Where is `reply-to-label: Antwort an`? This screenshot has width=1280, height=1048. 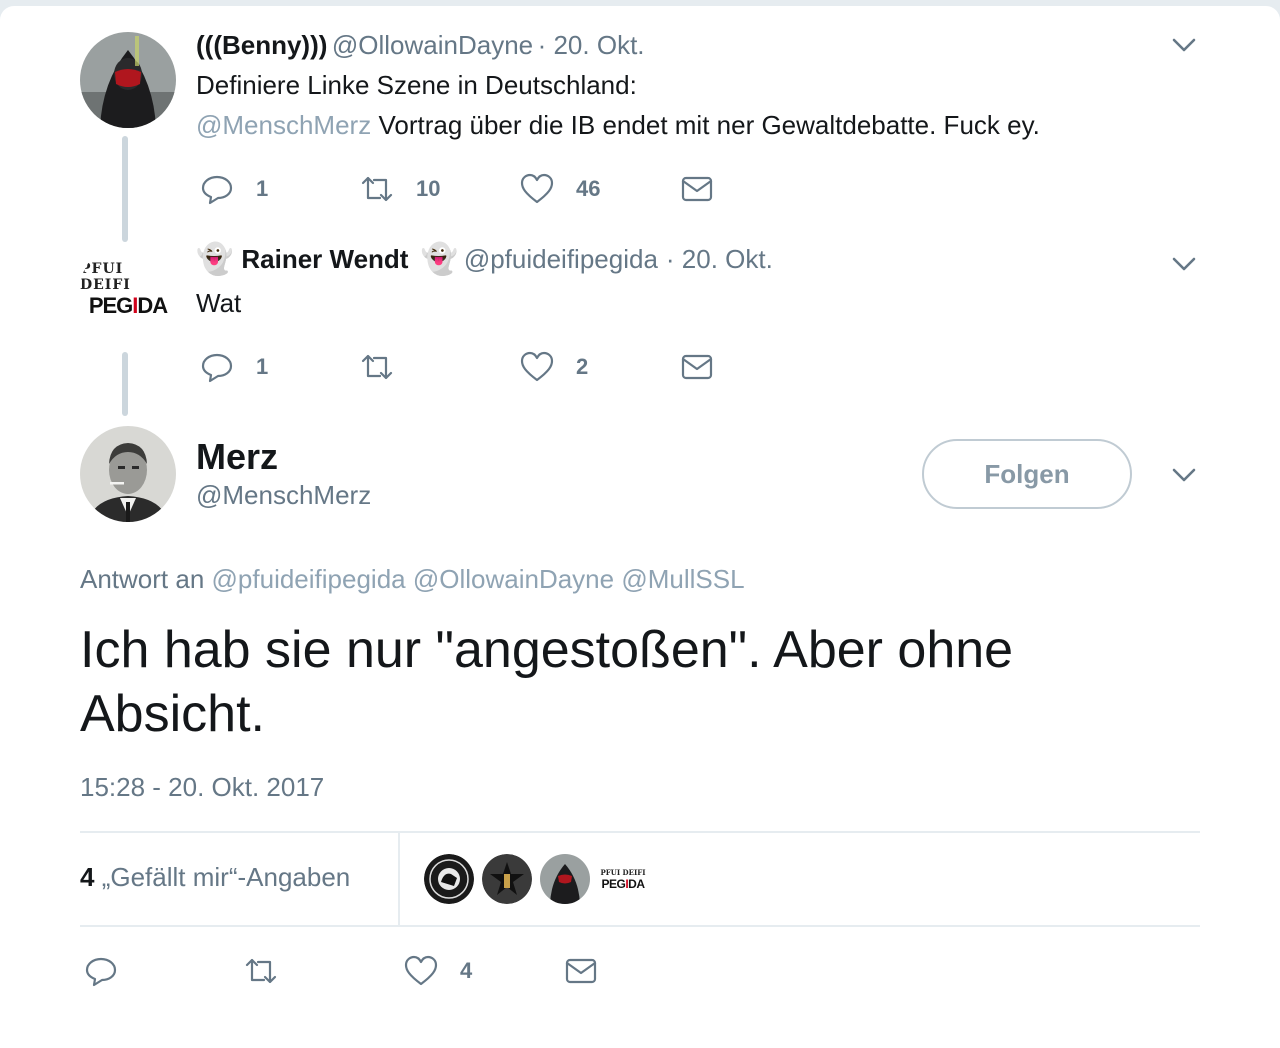
reply-to-label: Antwort an is located at coordinates (142, 579).